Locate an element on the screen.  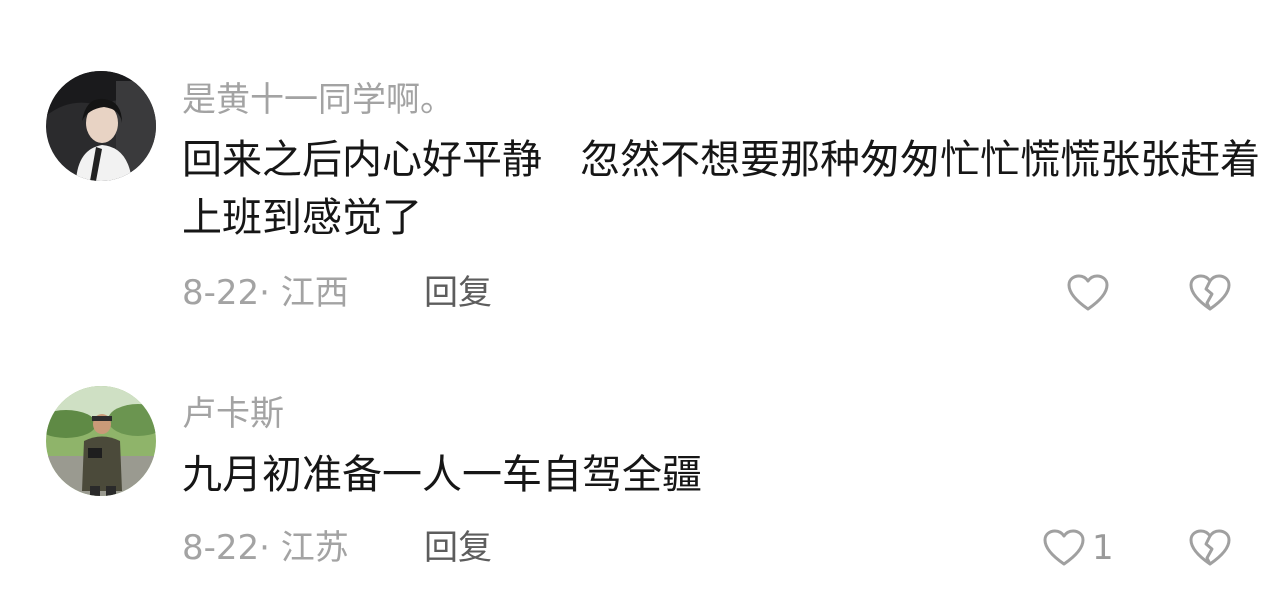
comment-meta: 8-22· 江苏 is located at coordinates (265, 548).